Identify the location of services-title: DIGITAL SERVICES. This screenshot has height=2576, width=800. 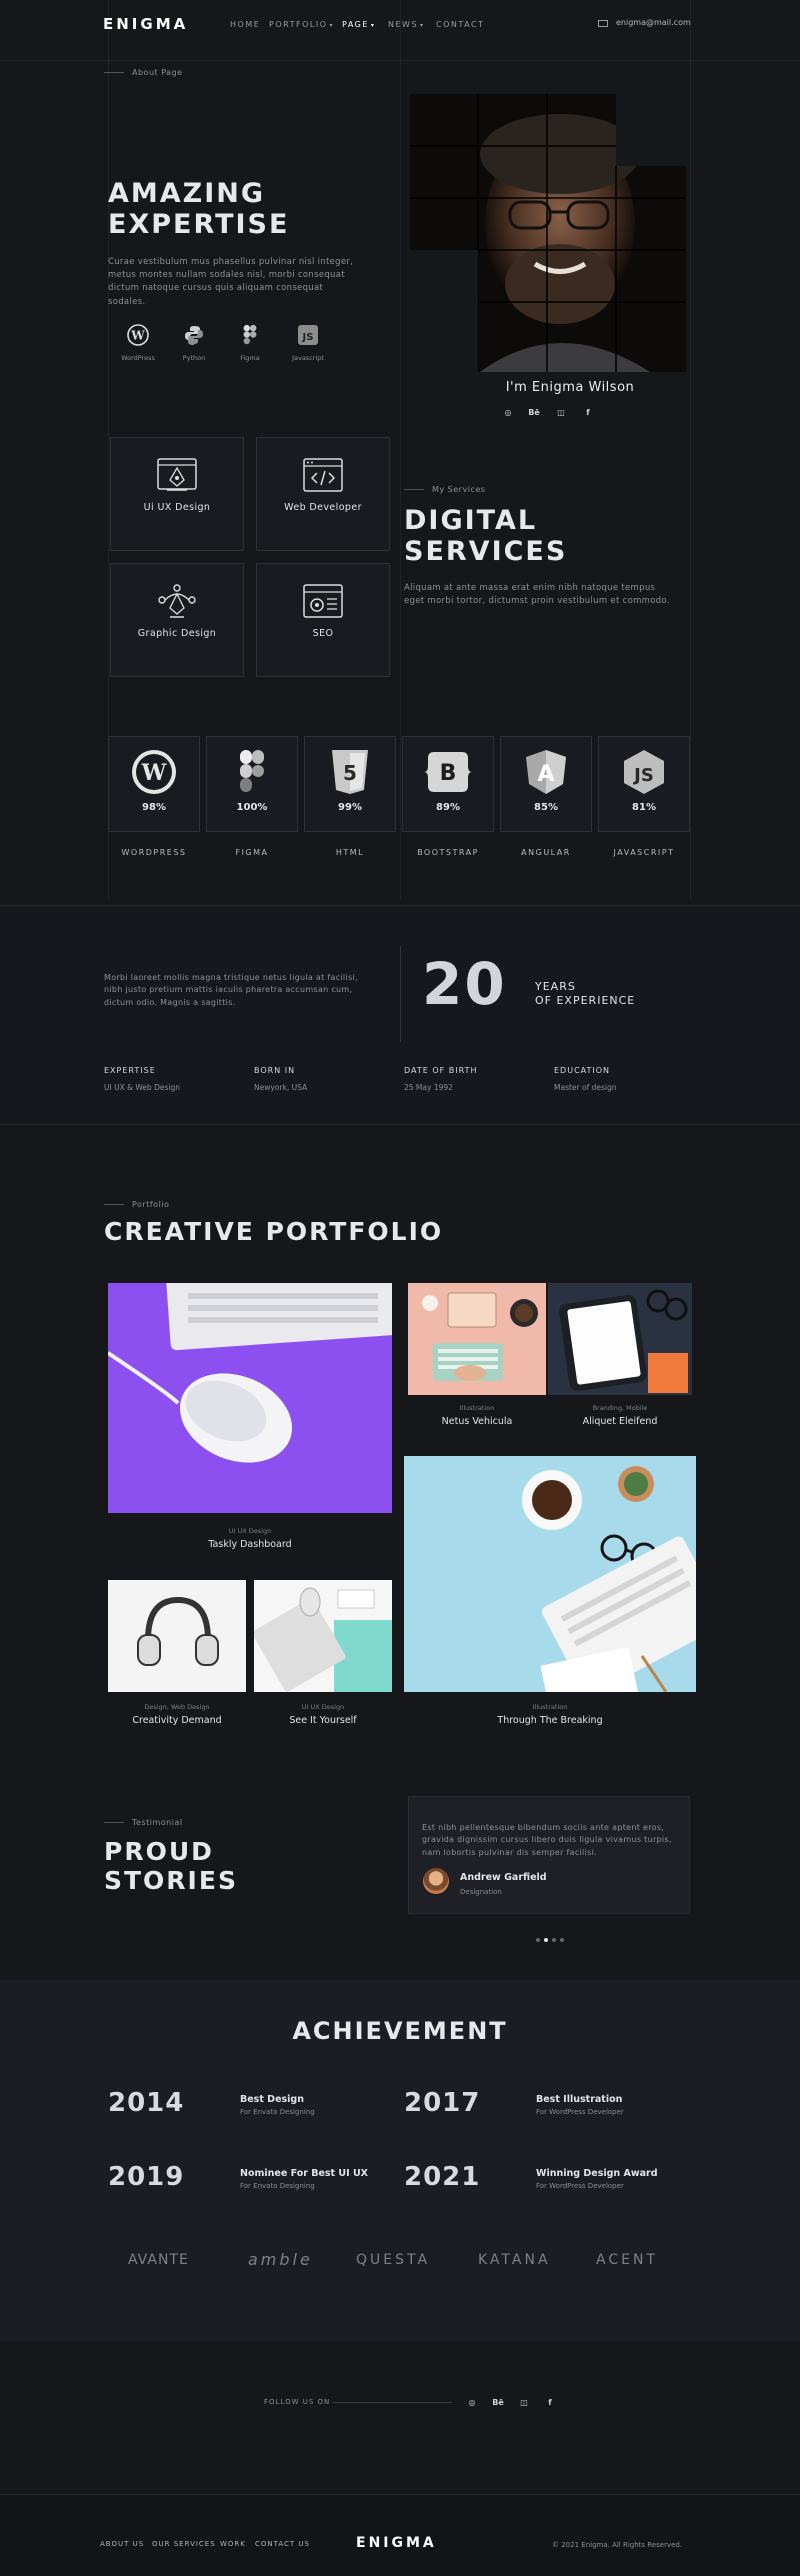
(486, 536).